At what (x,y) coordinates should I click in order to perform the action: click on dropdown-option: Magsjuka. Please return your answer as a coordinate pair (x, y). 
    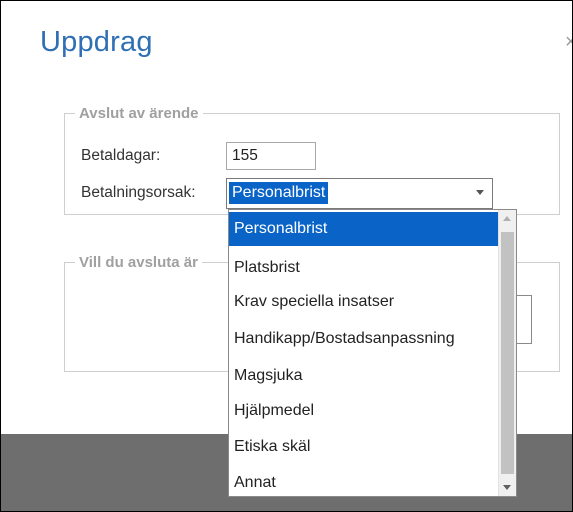
    Looking at the image, I should click on (363, 376).